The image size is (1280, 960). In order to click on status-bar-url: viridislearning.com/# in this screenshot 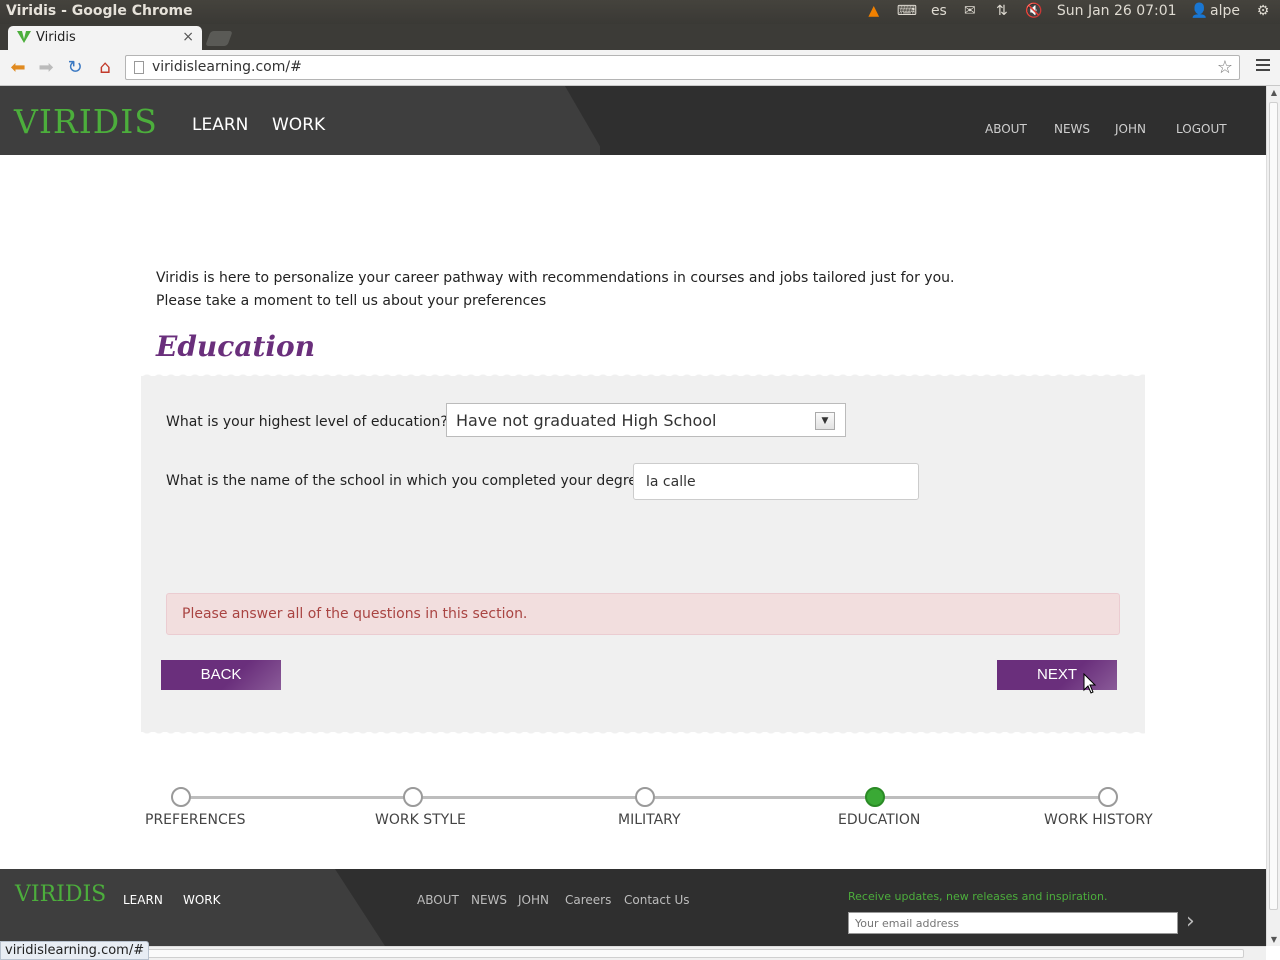, I will do `click(75, 950)`.